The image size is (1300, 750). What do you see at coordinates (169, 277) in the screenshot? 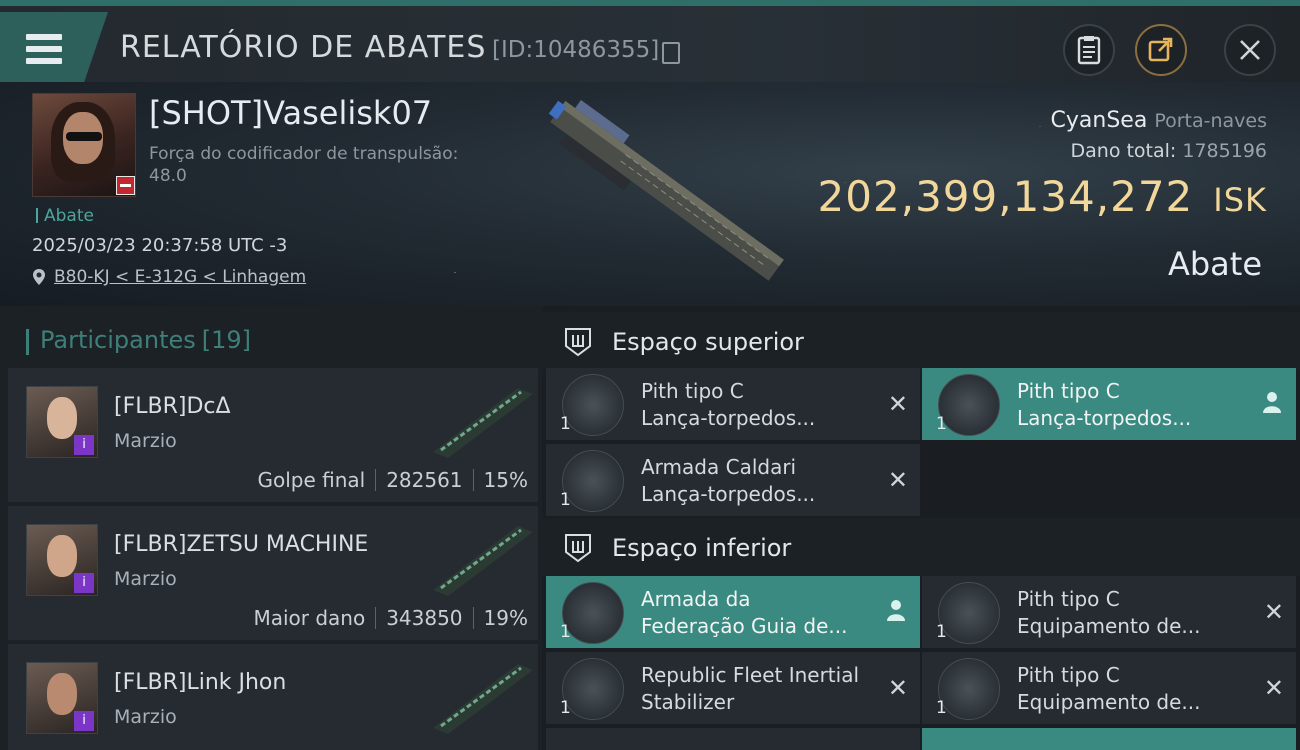
I see `location-link: B80-KJ < E-312G < Linhagem` at bounding box center [169, 277].